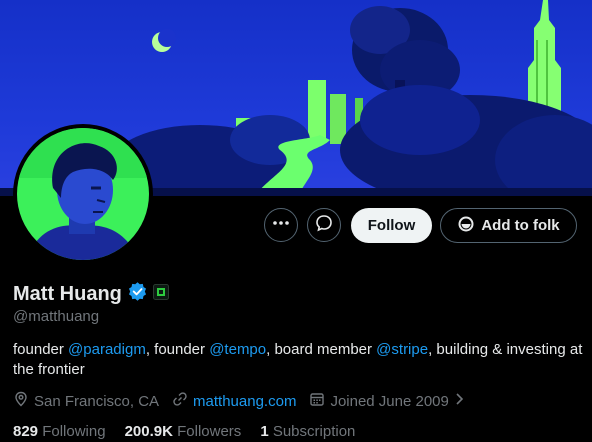 Image resolution: width=592 pixels, height=442 pixels. I want to click on verified-badge-icon, so click(137, 294).